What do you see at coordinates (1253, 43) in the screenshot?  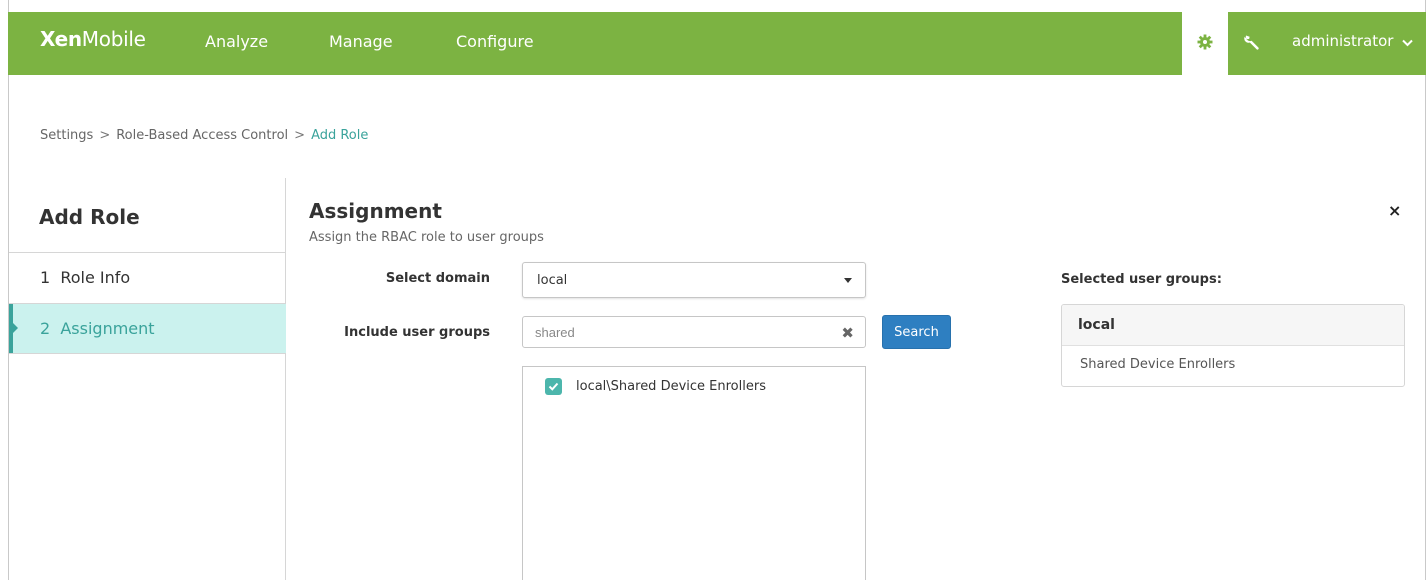 I see `wrench-icon` at bounding box center [1253, 43].